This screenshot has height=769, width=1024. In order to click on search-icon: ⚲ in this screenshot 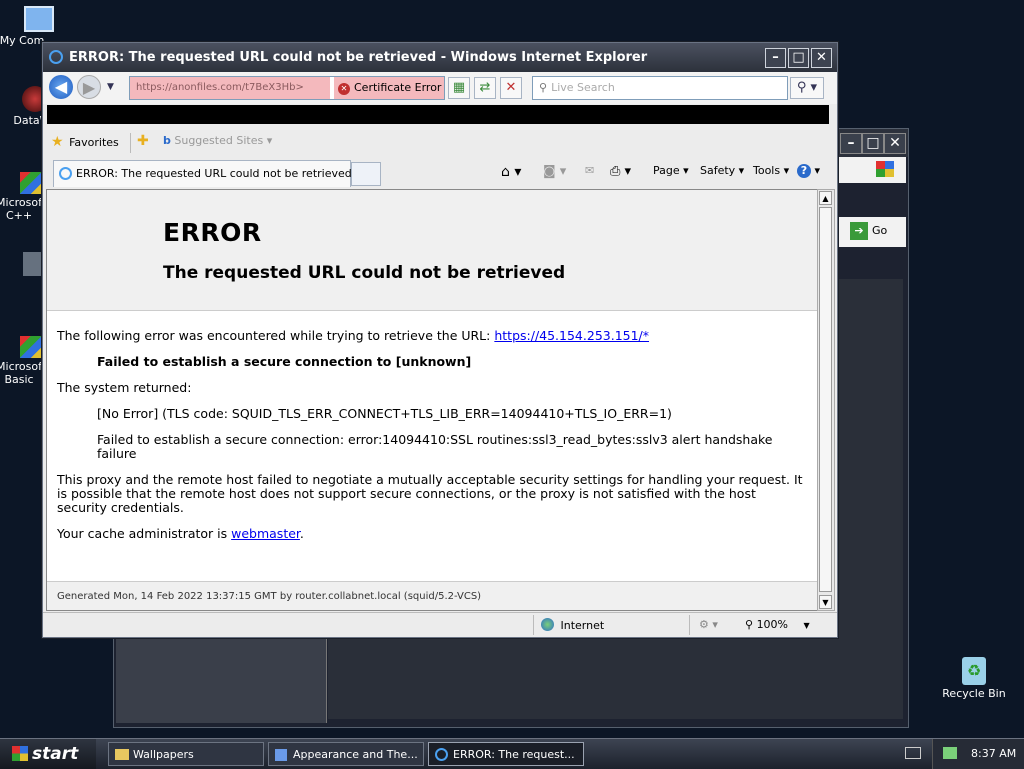, I will do `click(543, 87)`.